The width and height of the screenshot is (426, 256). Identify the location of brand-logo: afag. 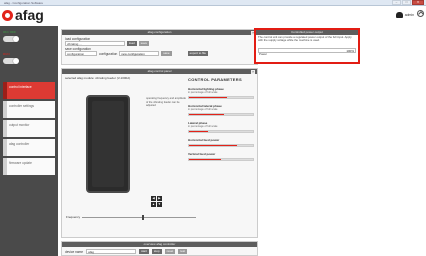
(23, 15).